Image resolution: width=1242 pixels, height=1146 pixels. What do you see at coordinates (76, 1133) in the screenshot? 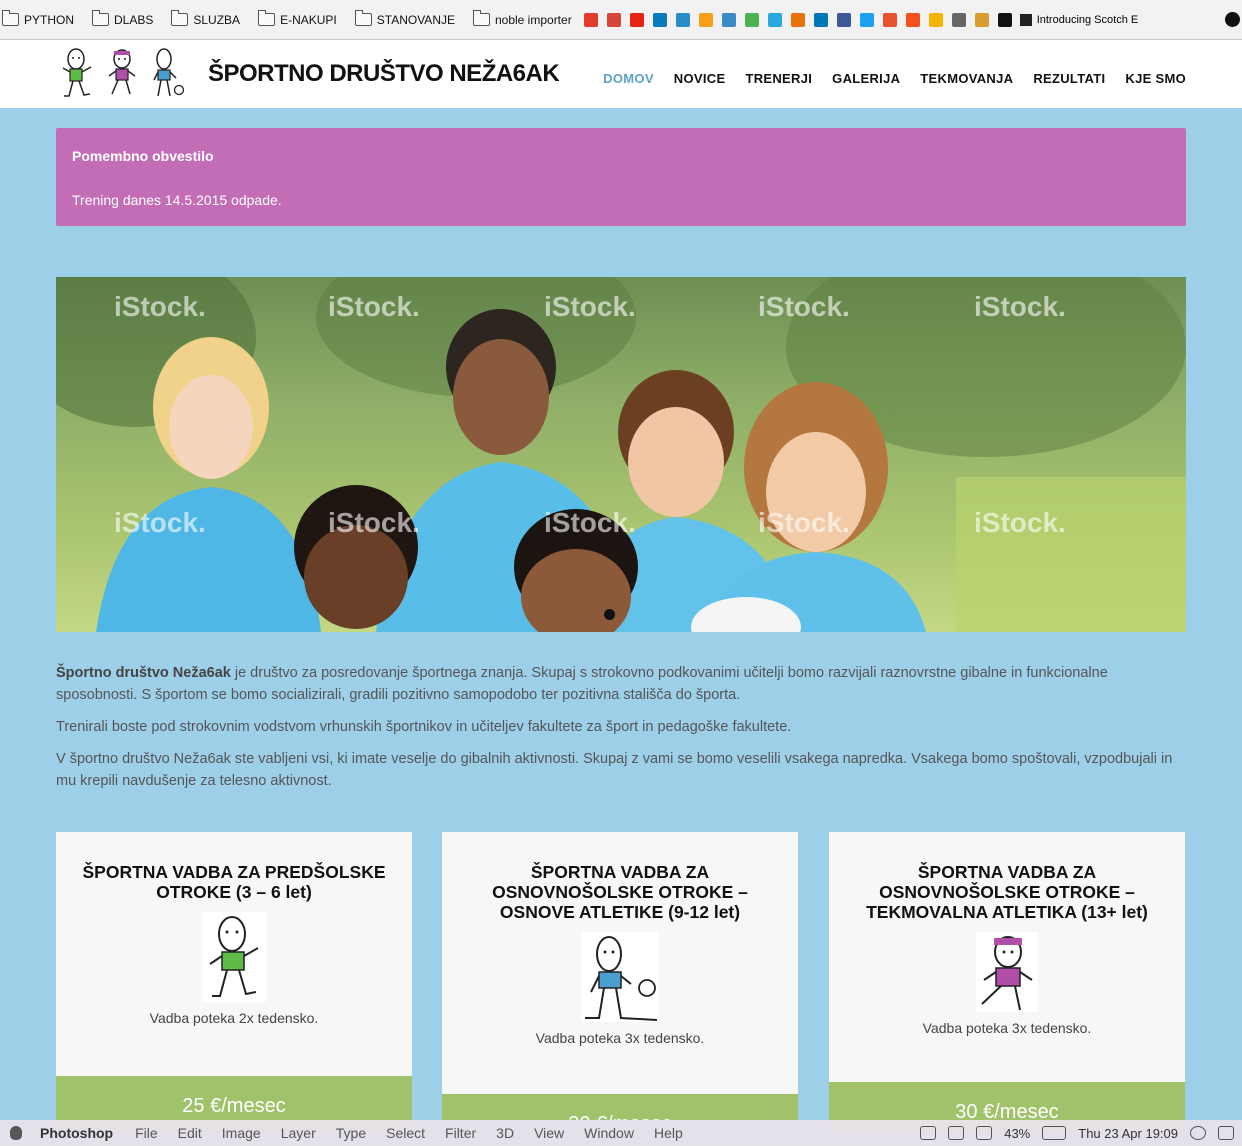
I see `active-app-name: Photoshop` at bounding box center [76, 1133].